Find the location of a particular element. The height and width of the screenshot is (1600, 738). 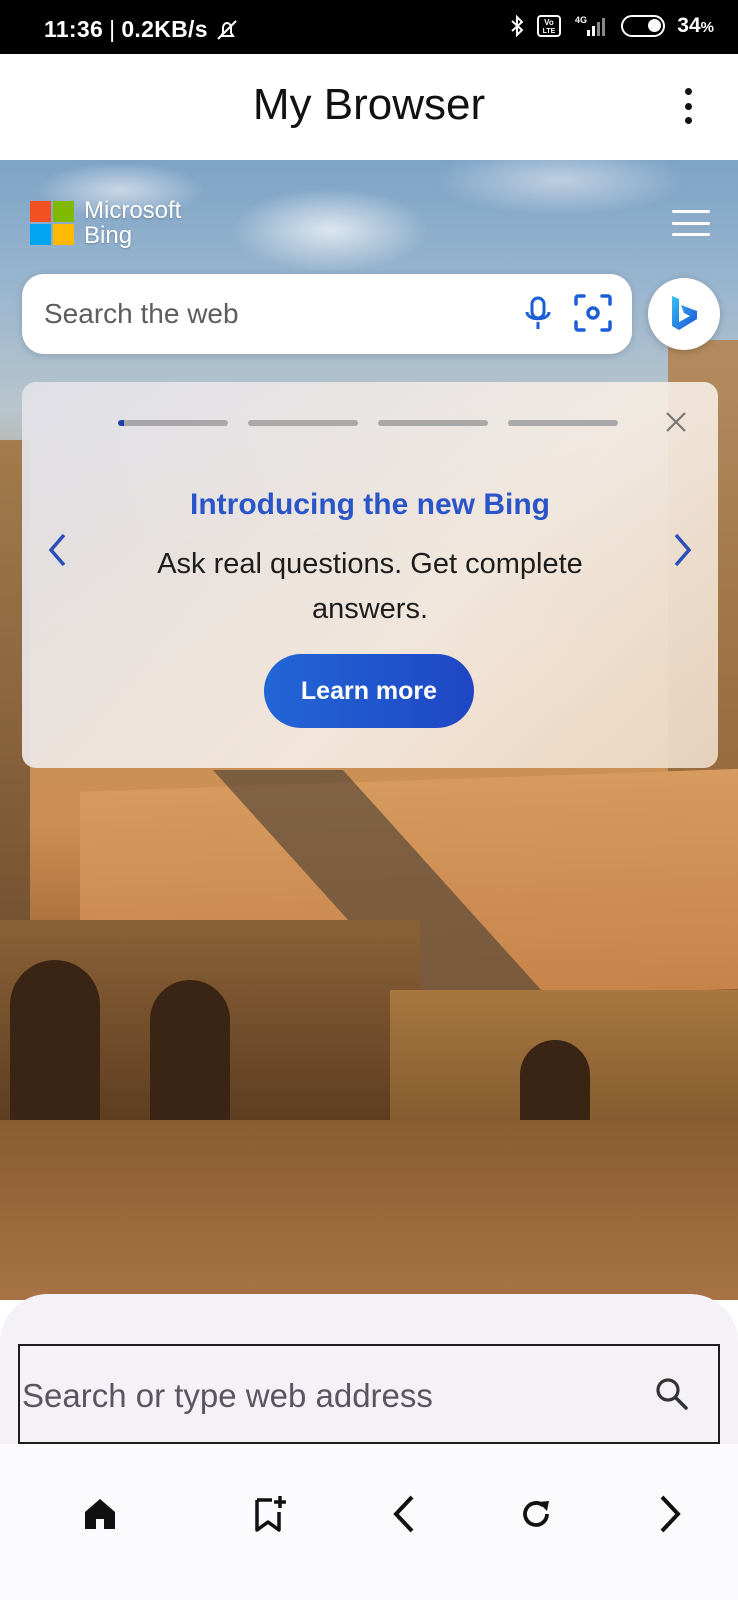

status-left: 11:36 | 0.2KB/s is located at coordinates (142, 29).